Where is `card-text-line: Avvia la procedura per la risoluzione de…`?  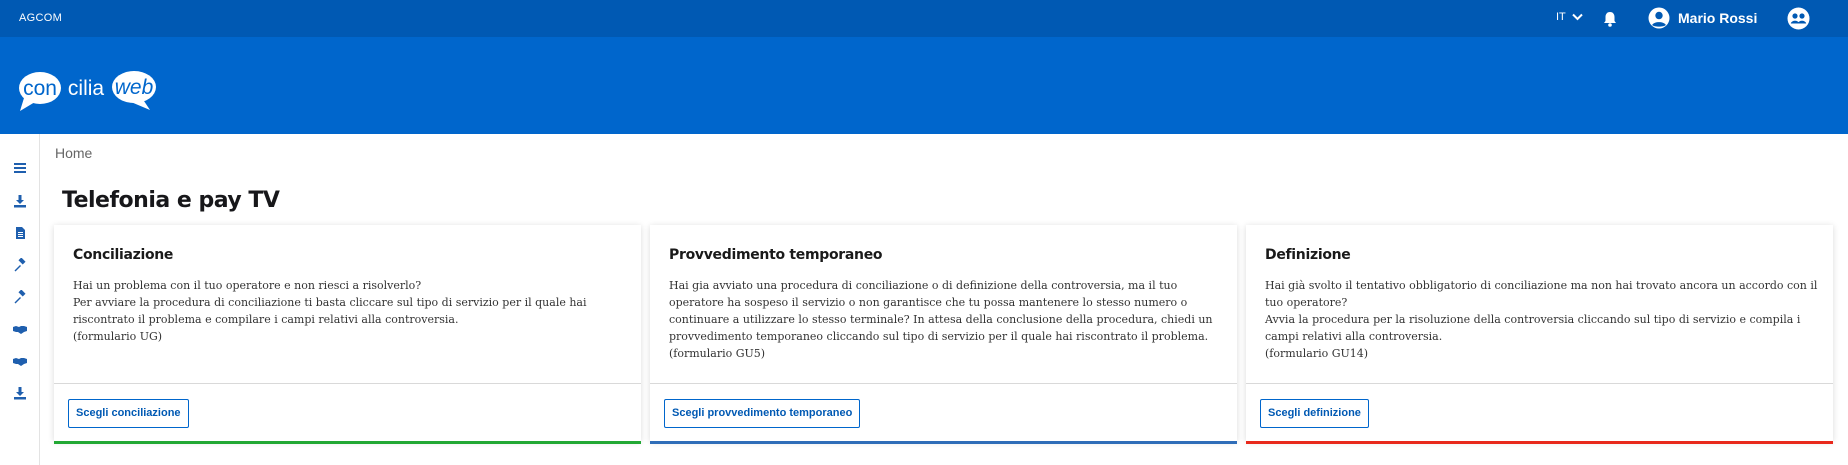 card-text-line: Avvia la procedura per la risoluzione de… is located at coordinates (1533, 328).